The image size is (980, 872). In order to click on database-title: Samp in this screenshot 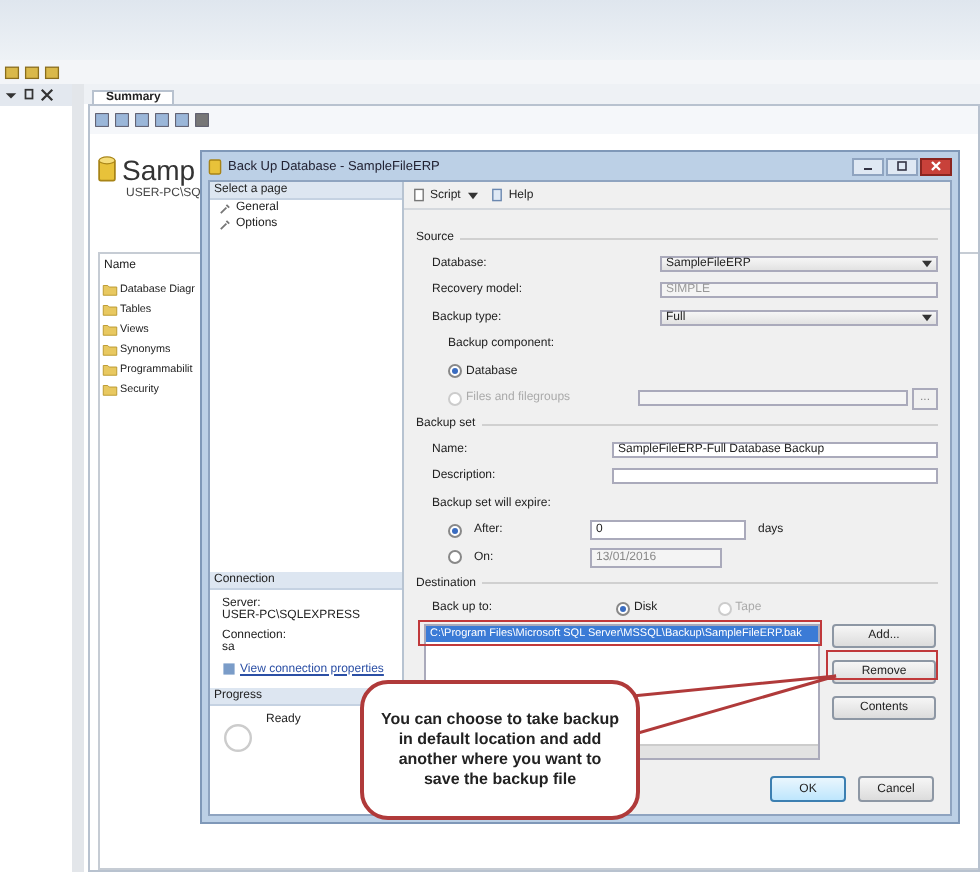, I will do `click(159, 170)`.